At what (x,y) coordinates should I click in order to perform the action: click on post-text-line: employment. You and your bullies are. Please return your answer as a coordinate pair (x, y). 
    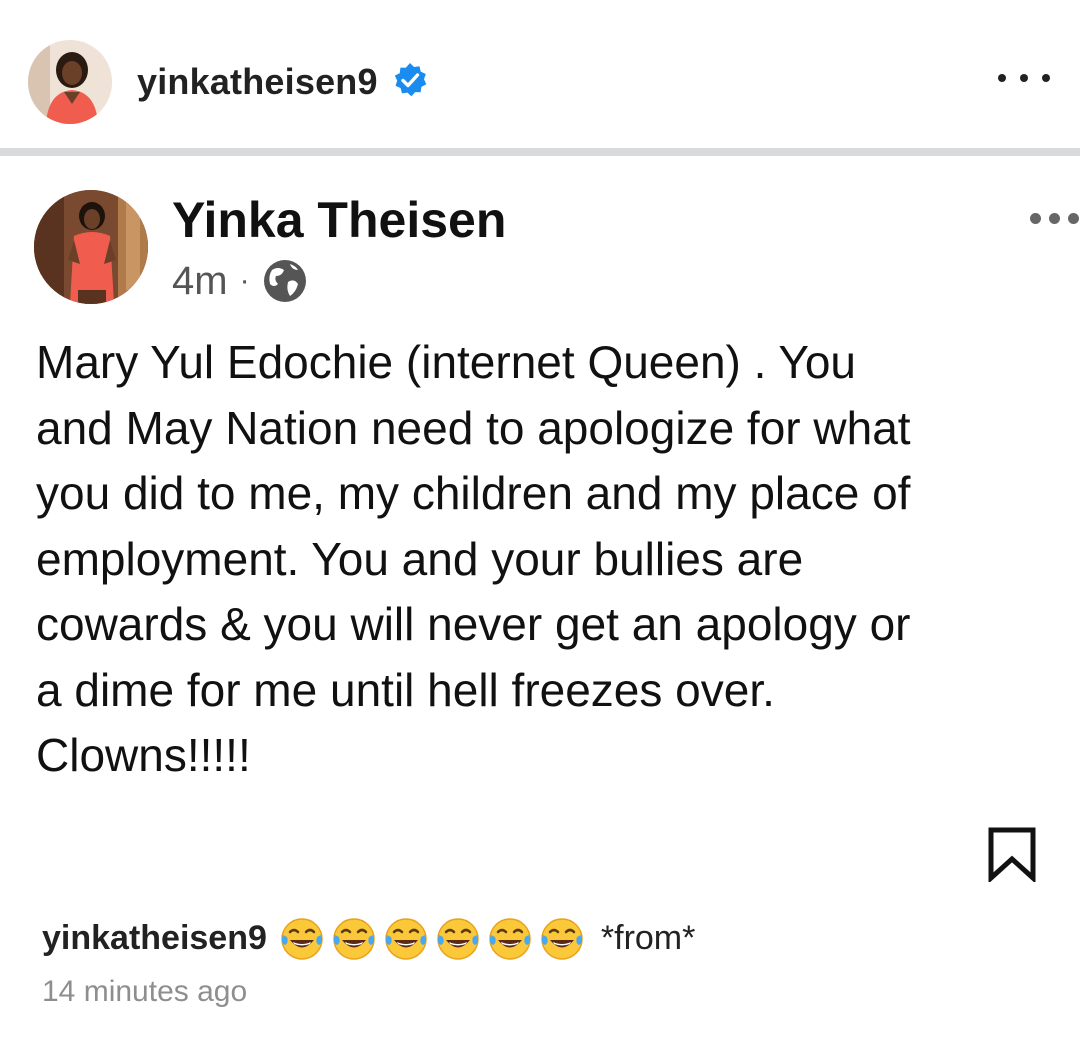
    Looking at the image, I should click on (420, 558).